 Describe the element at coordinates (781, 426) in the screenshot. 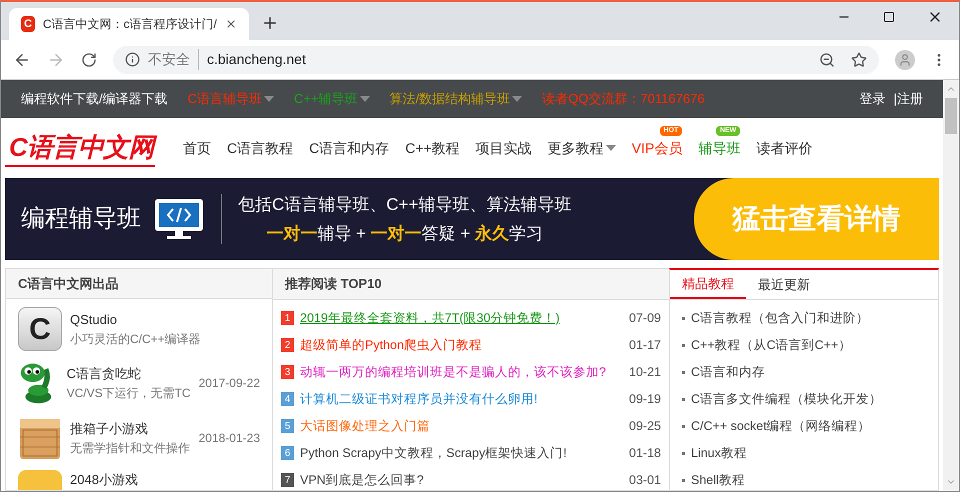

I see `tutorial-link: C/C++ socket编程（网络编程）` at that location.